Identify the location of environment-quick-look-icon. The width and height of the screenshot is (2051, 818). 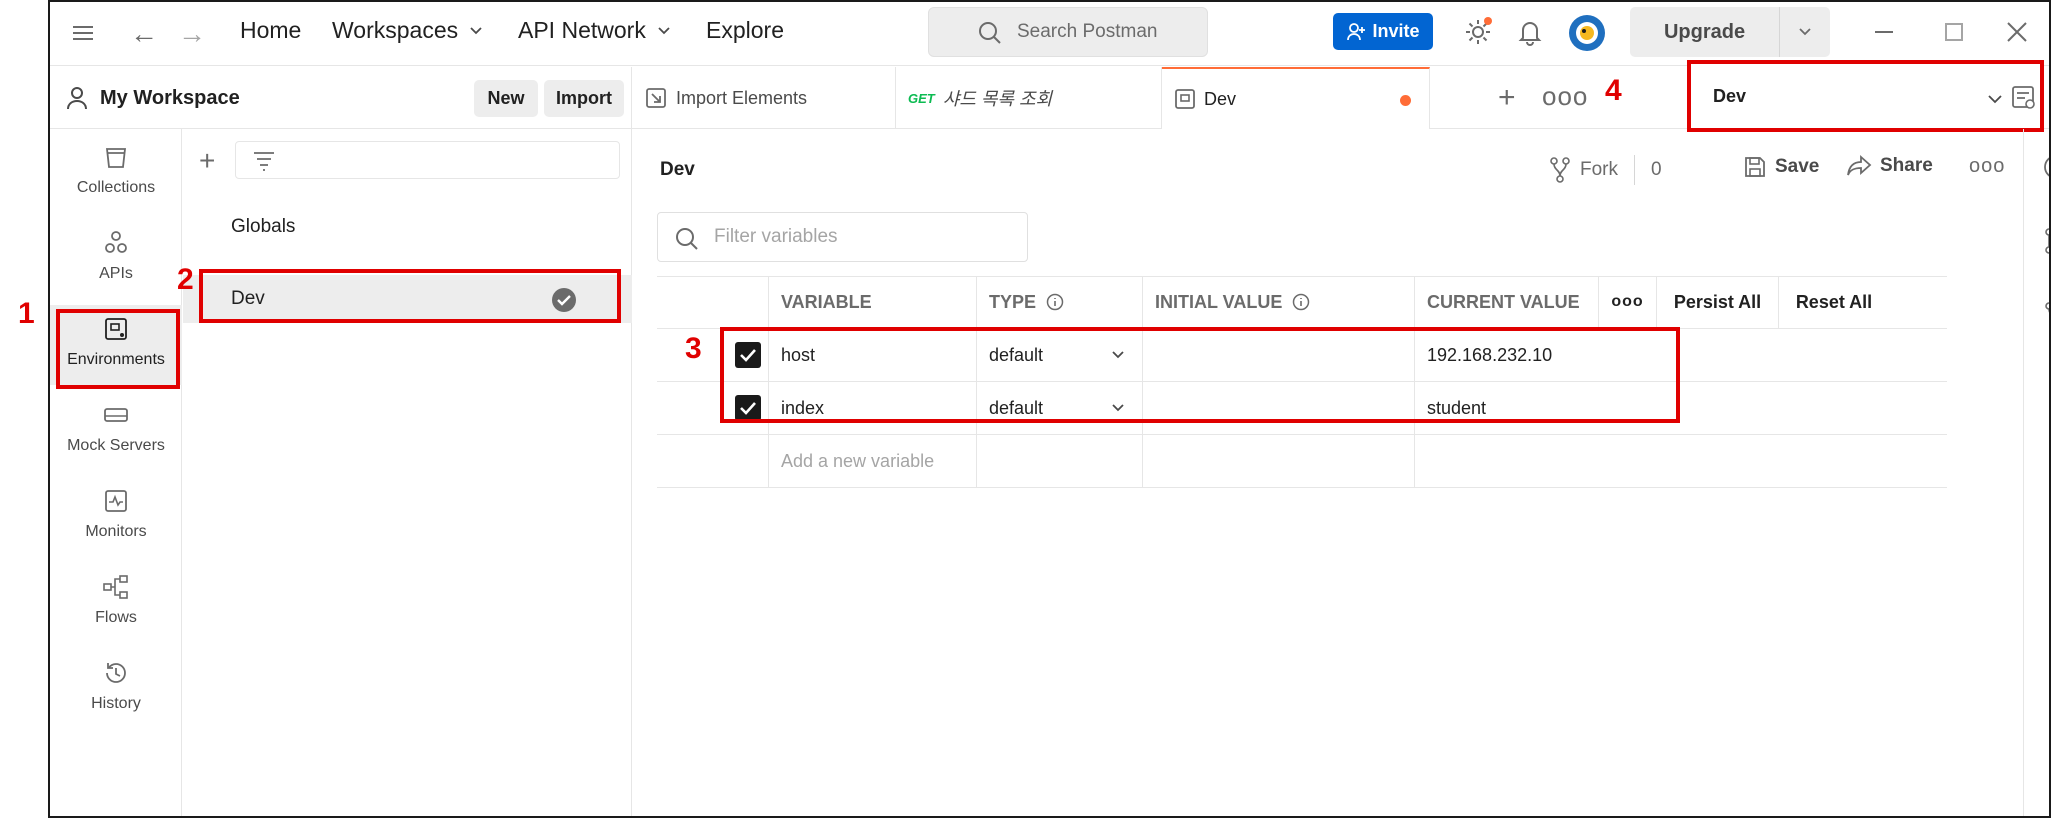
(2024, 98).